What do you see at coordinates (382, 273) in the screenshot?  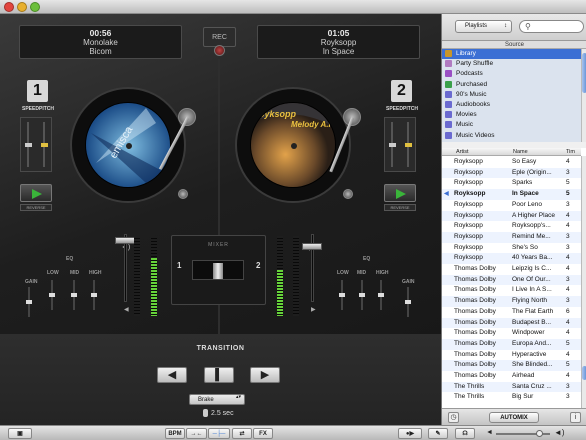 I see `deck2-high-label: HIGH` at bounding box center [382, 273].